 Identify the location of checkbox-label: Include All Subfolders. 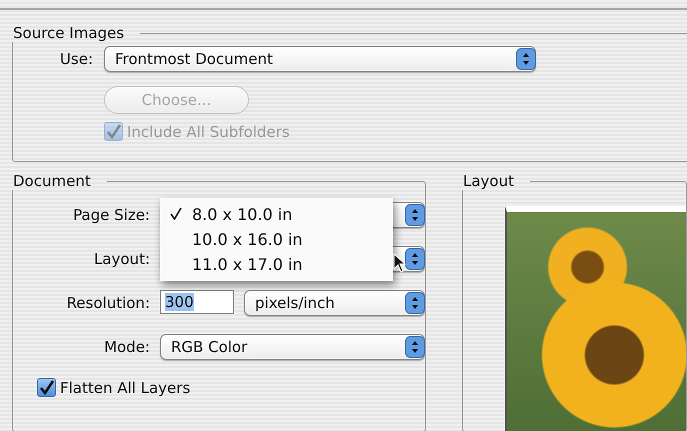
(208, 131).